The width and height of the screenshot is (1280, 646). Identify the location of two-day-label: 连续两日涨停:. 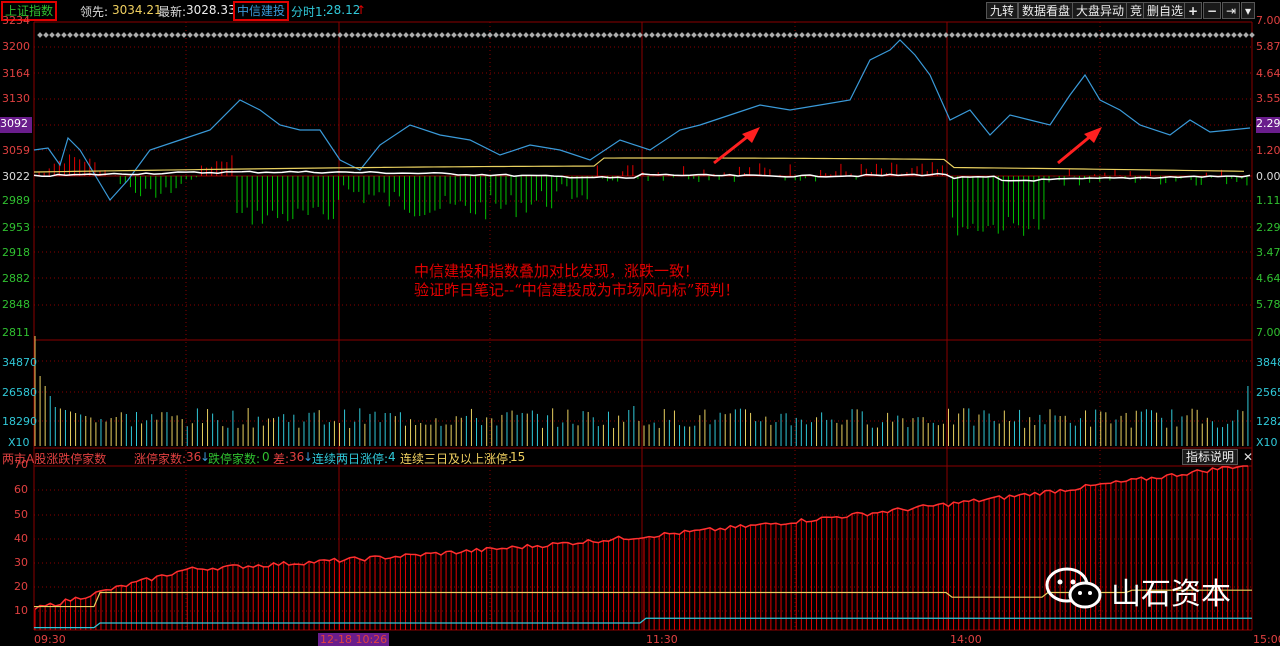
(350, 459).